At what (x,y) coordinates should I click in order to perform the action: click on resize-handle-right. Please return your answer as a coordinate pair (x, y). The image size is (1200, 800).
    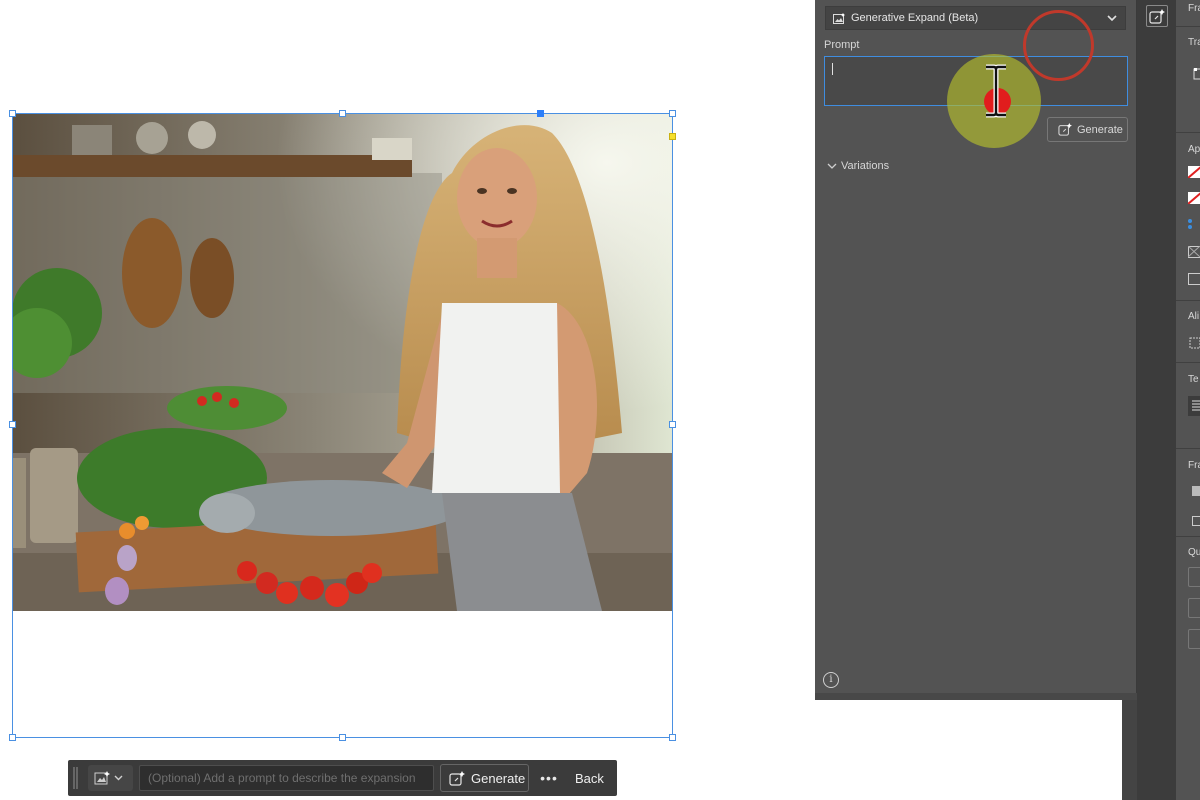
    Looking at the image, I should click on (672, 424).